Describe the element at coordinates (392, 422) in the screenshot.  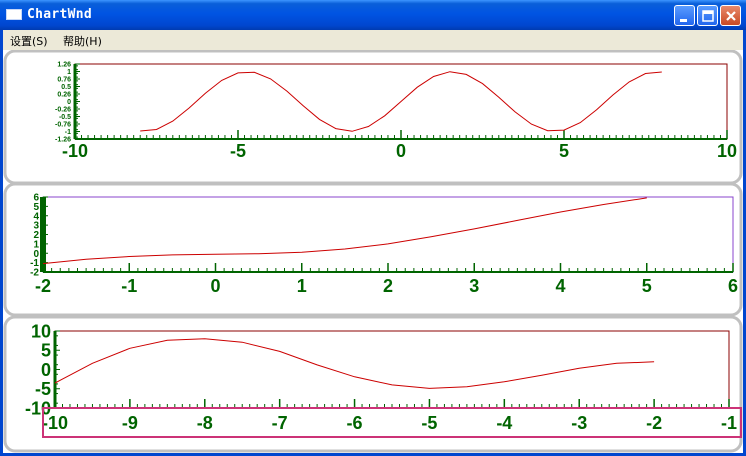
I see `highlight-box` at that location.